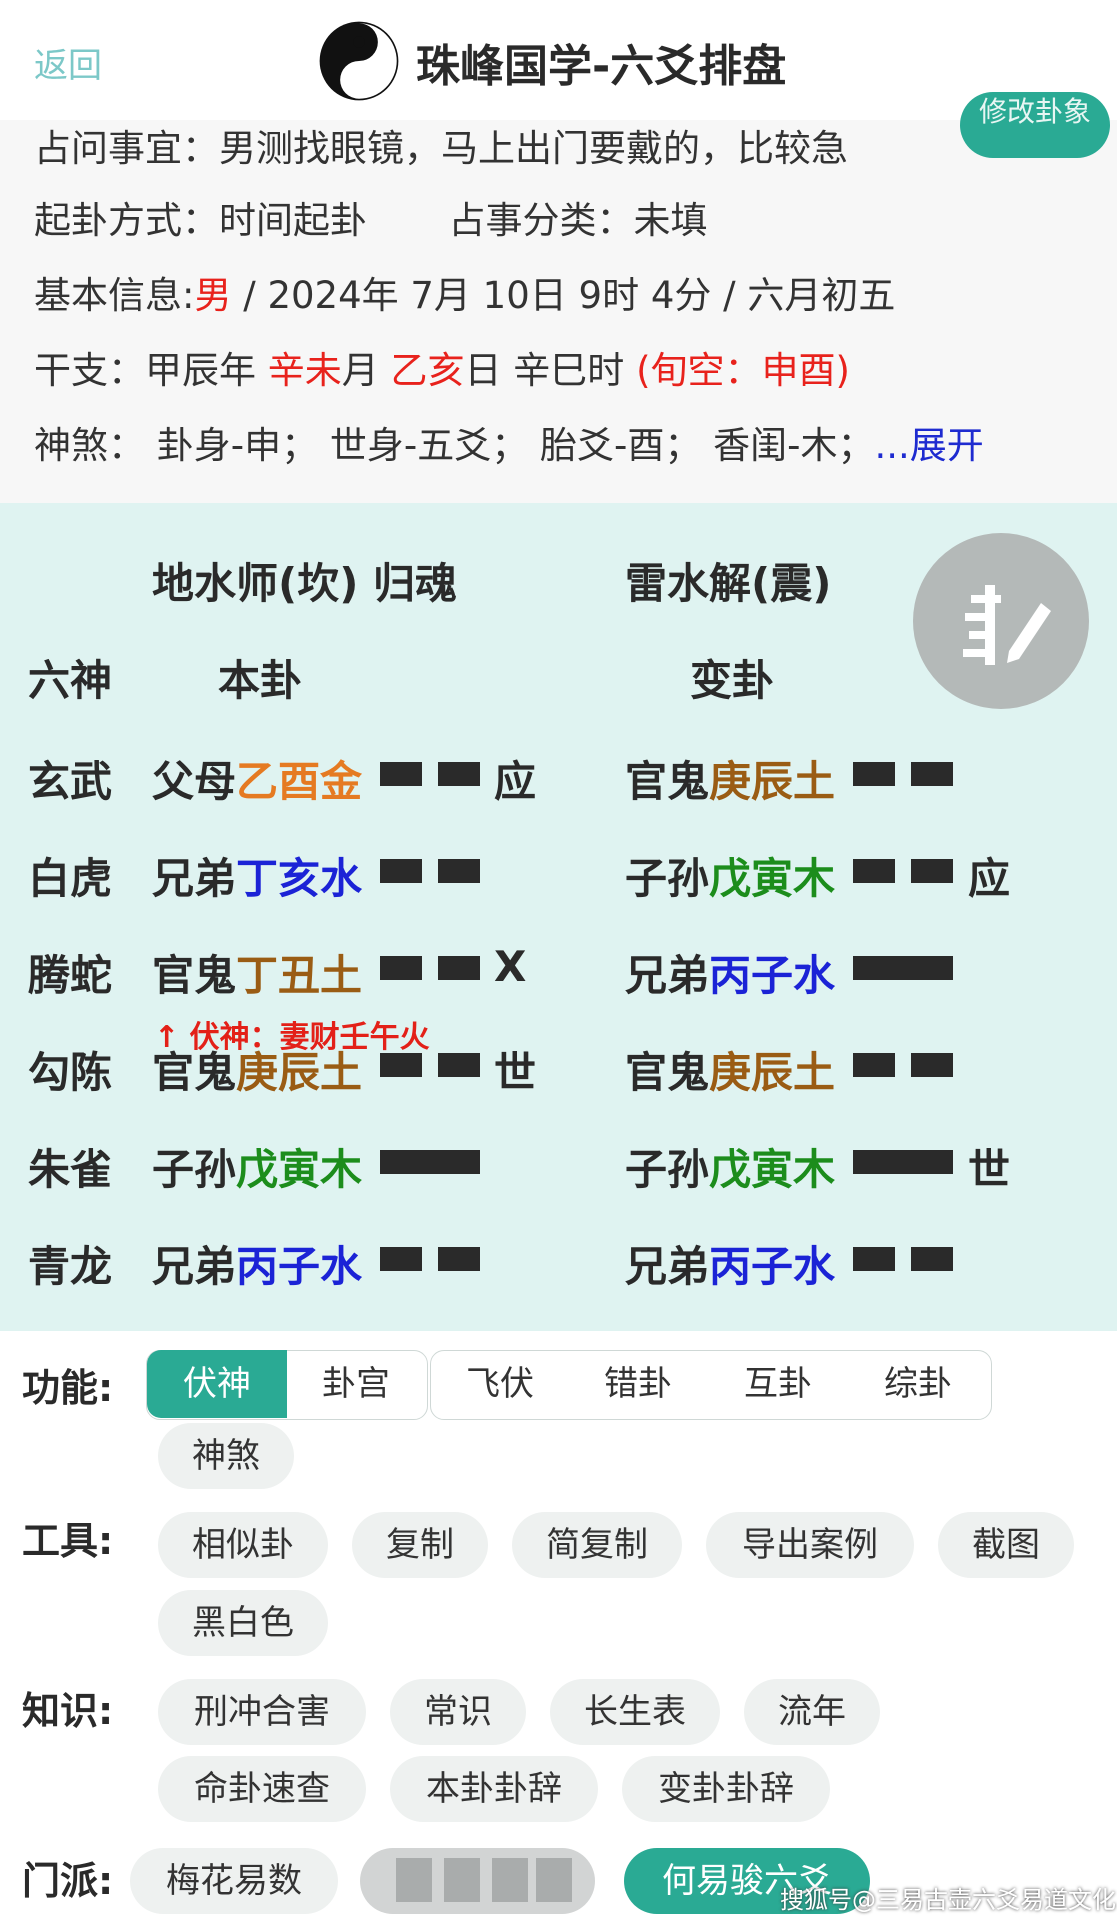 This screenshot has height=1920, width=1117. What do you see at coordinates (70, 781) in the screenshot?
I see `six-god-label: 玄武` at bounding box center [70, 781].